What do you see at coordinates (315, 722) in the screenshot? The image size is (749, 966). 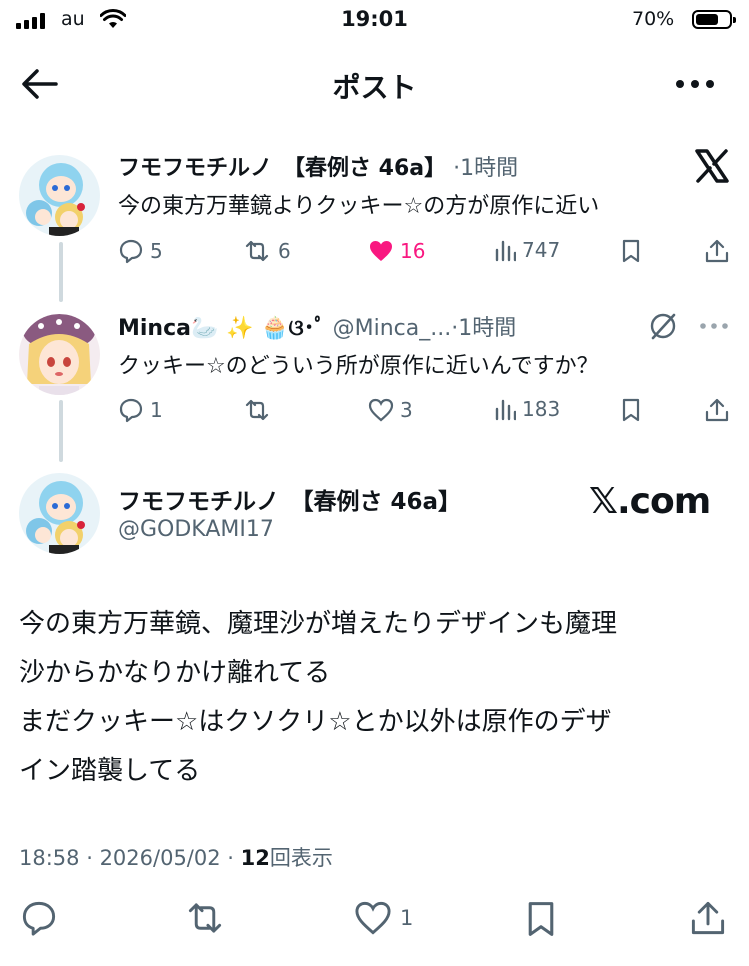 I see `post-text-line: まだクッキー☆はクソクリ☆とか以外は原作のデザ` at bounding box center [315, 722].